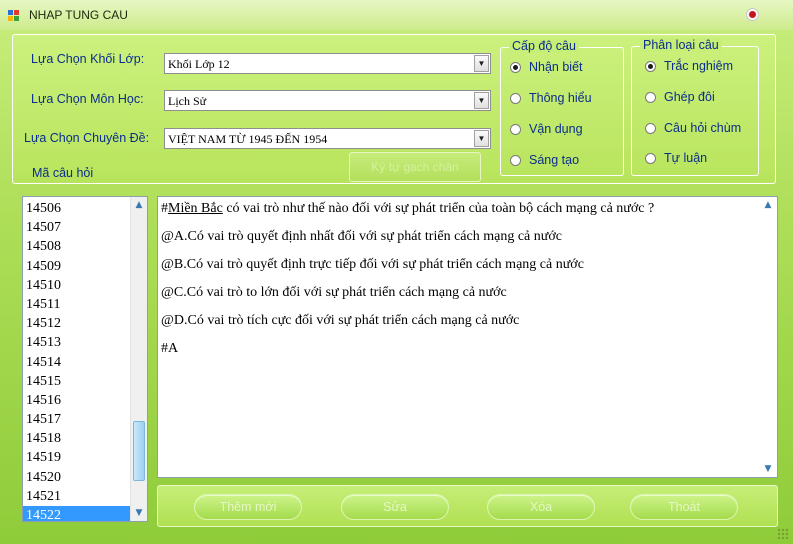  I want to click on chuyen-de-select: VIỆT NAM TỪ 1945 ĐẾN 1954 ▼, so click(327, 138).